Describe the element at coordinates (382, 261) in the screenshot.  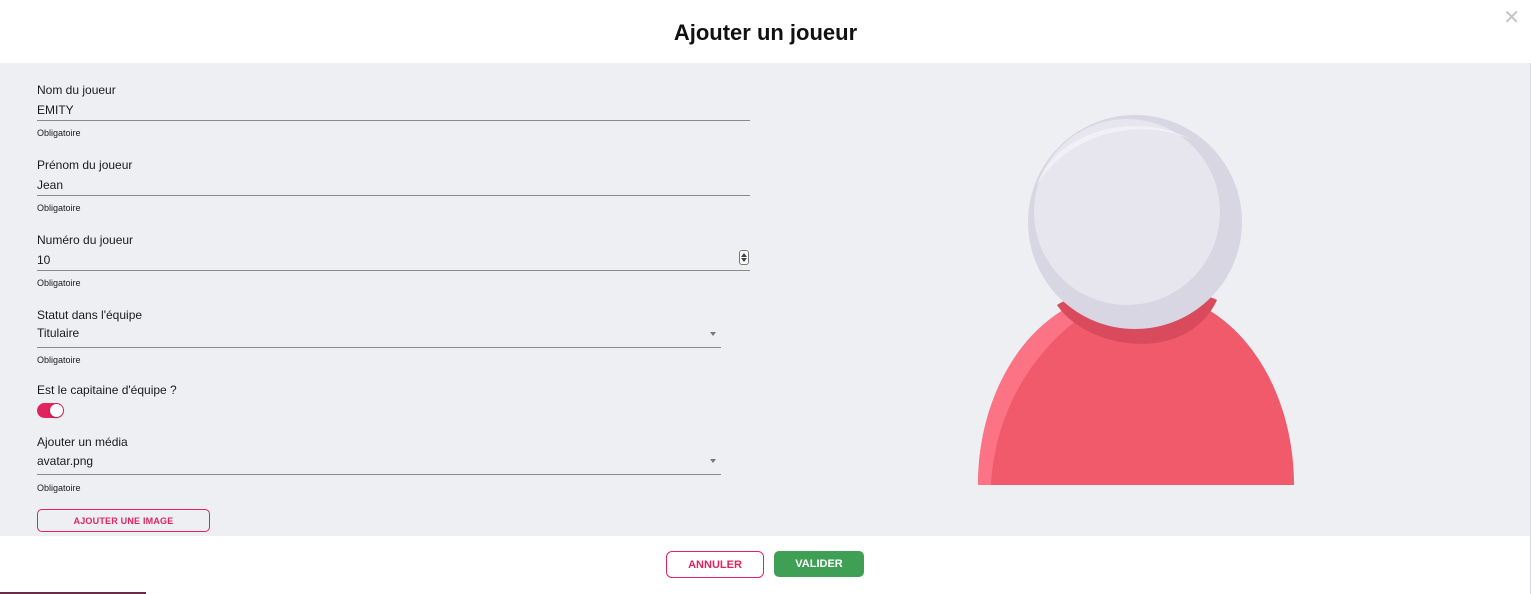
I see `number-input: 10` at that location.